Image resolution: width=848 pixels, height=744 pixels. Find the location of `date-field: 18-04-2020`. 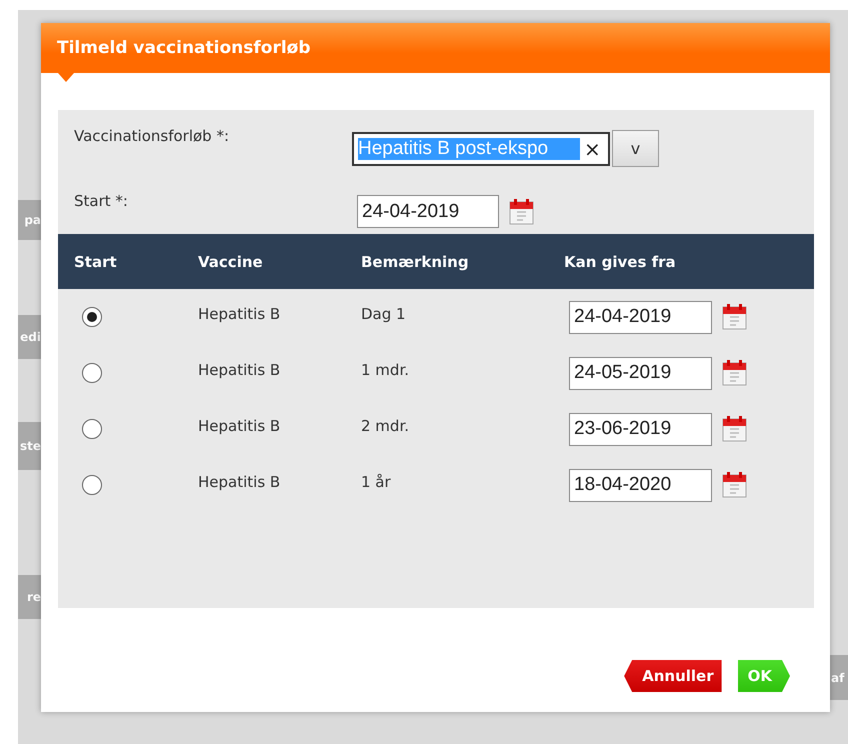

date-field: 18-04-2020 is located at coordinates (640, 485).